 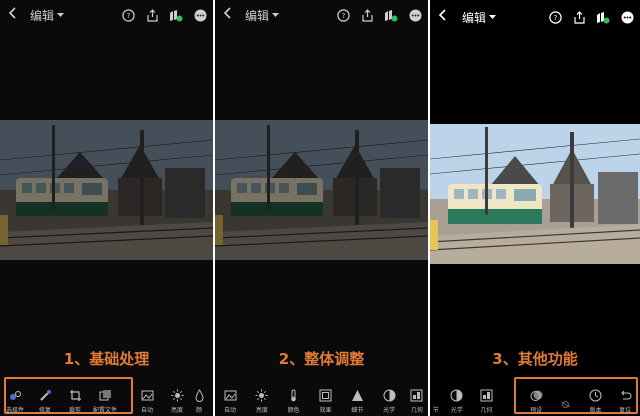 What do you see at coordinates (325, 395) in the screenshot?
I see `effects-icon` at bounding box center [325, 395].